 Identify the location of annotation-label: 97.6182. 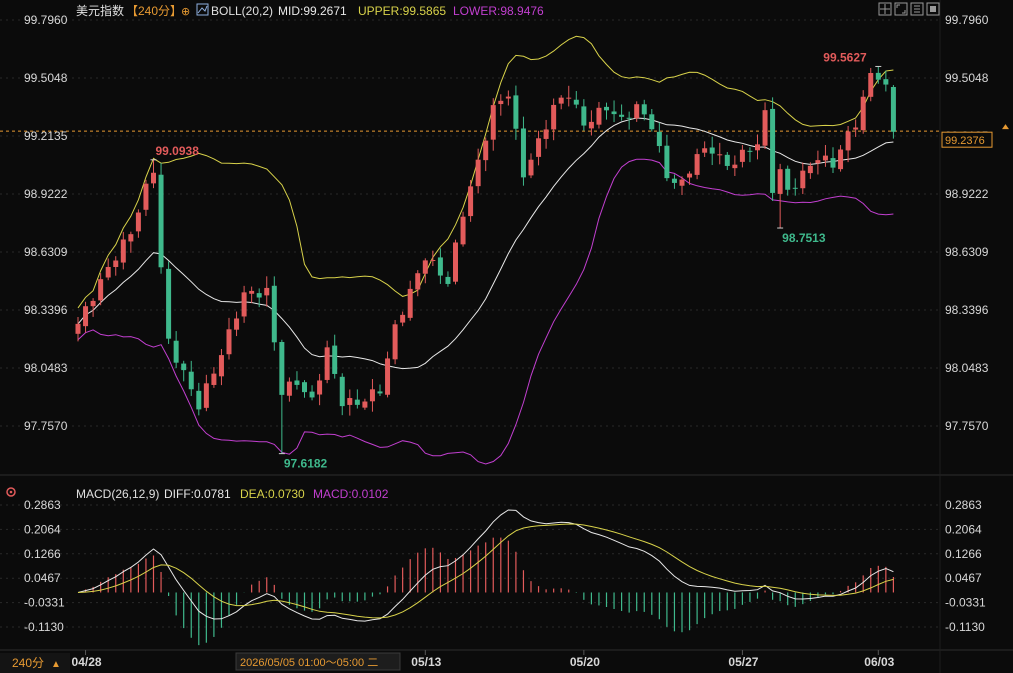
(306, 464).